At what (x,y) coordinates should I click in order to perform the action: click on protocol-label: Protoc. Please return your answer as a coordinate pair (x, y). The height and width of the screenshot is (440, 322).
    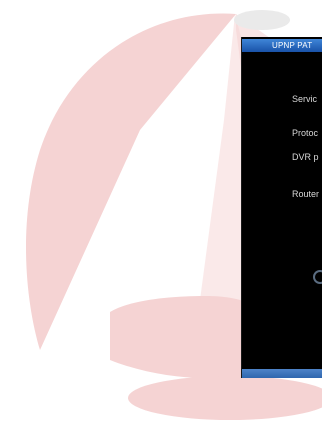
    Looking at the image, I should click on (305, 133).